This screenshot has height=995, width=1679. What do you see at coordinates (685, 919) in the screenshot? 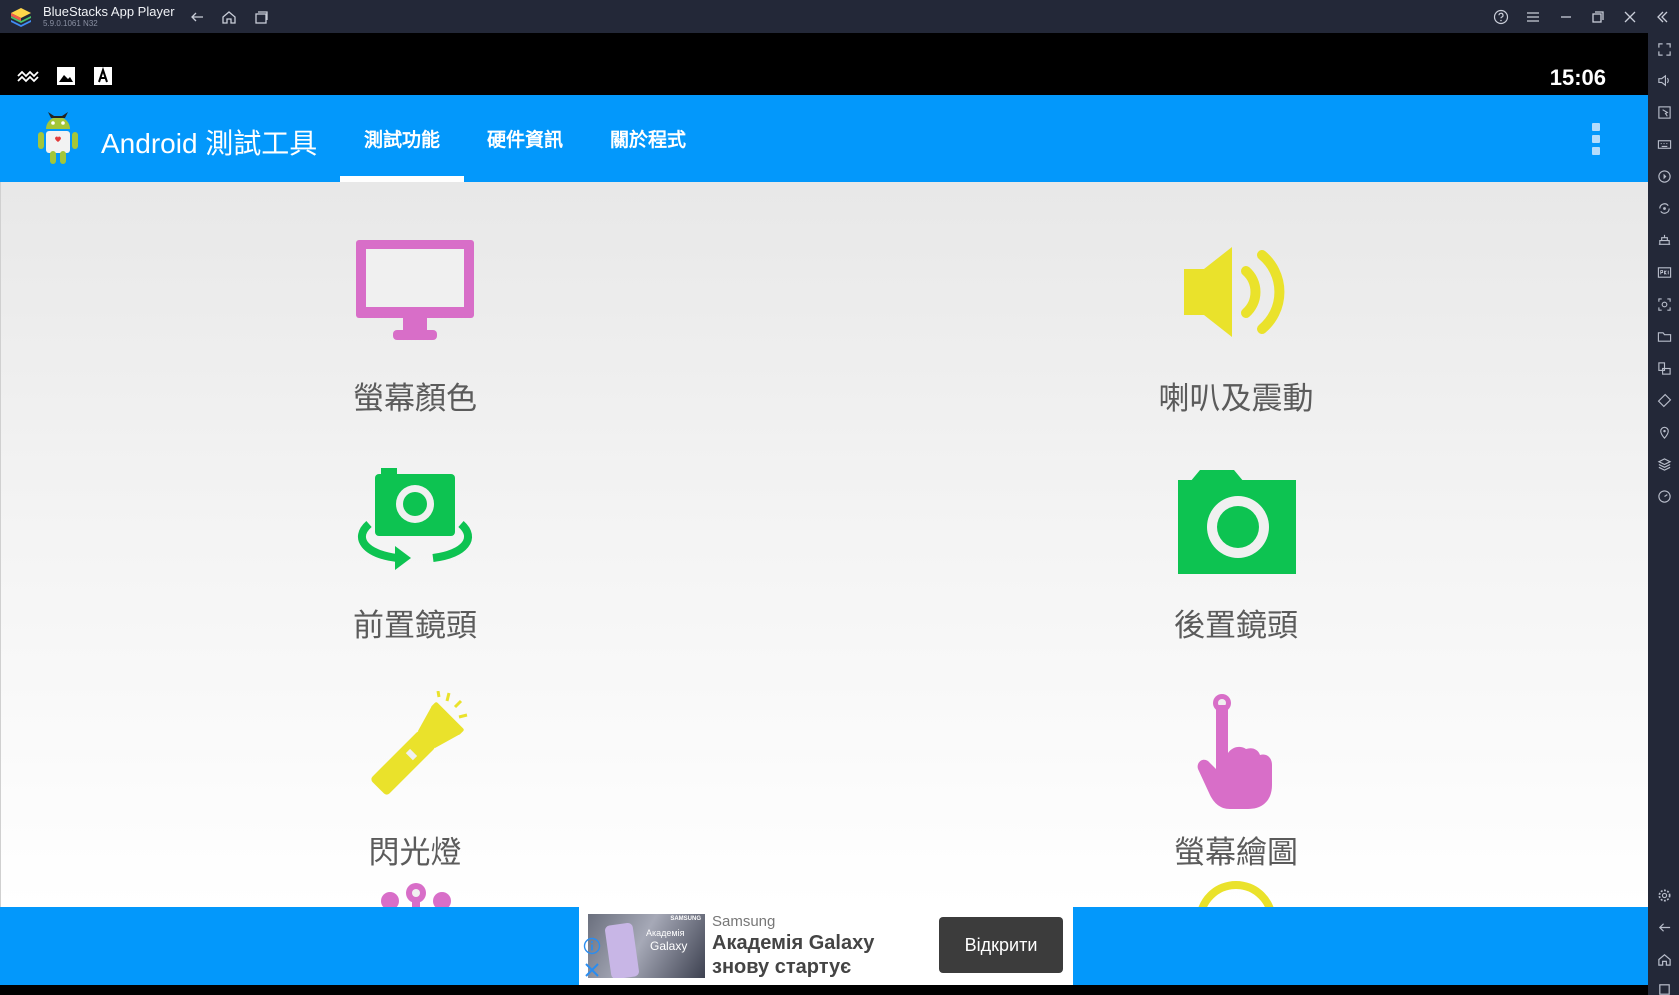
I see `ad-image-brand: SAMSUNG` at bounding box center [685, 919].